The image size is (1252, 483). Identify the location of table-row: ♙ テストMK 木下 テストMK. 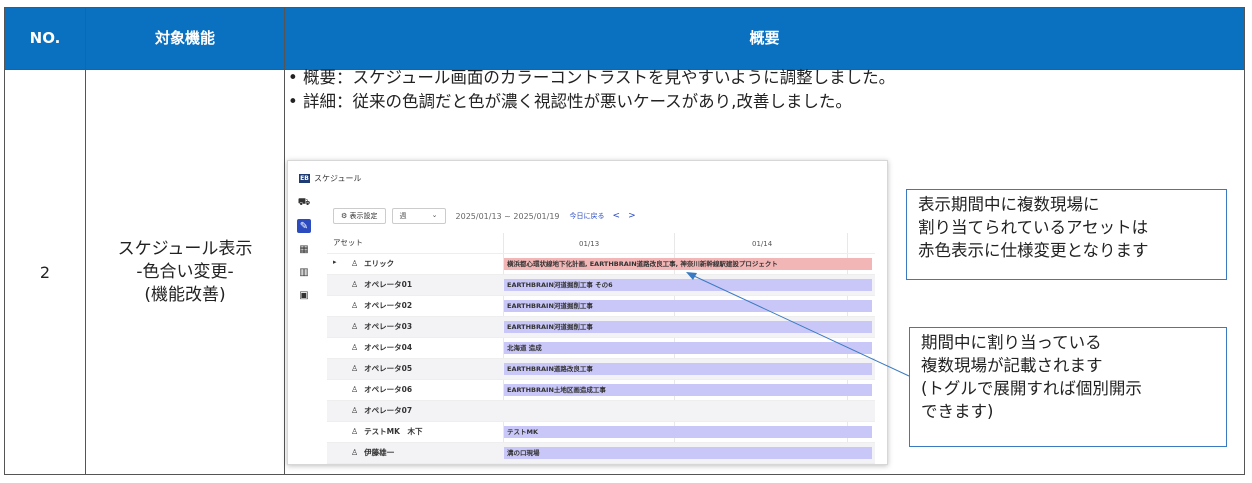
(601, 432).